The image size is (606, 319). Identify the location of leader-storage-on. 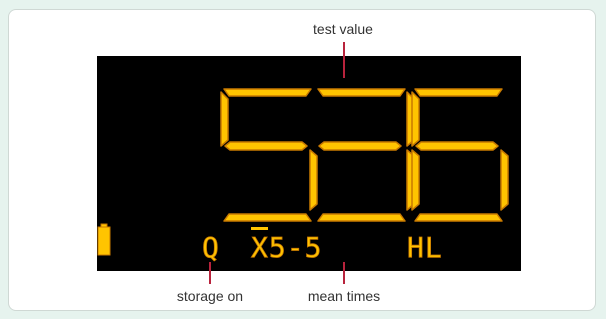
(210, 273).